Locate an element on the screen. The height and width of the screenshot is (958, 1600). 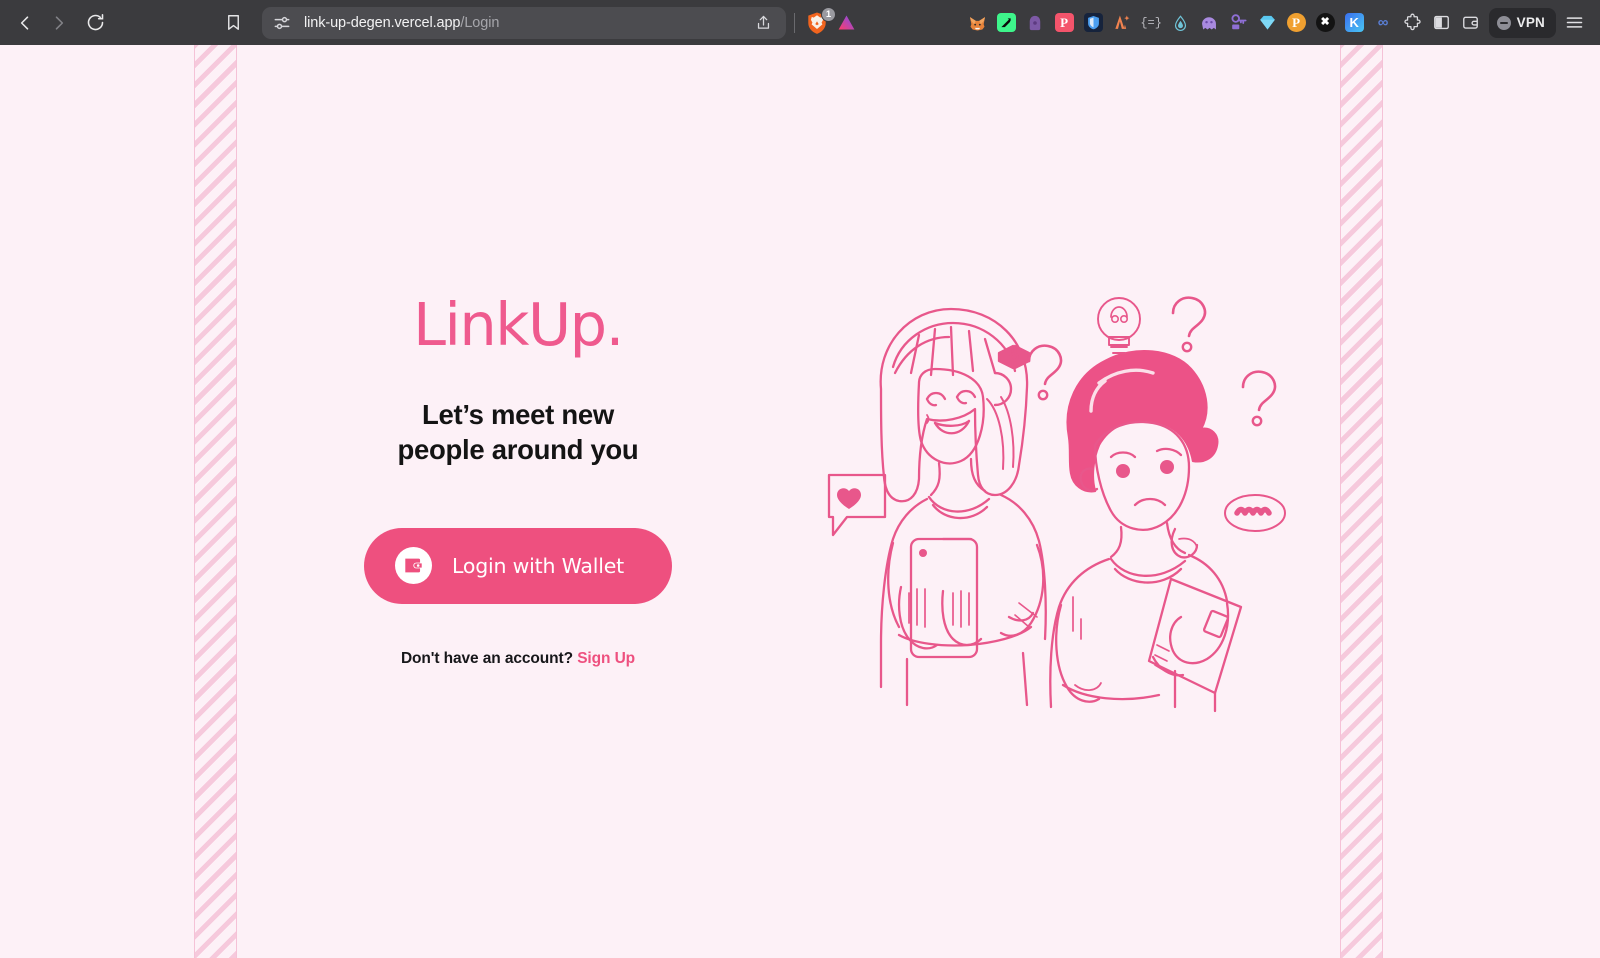
bookmark-icon is located at coordinates (233, 22).